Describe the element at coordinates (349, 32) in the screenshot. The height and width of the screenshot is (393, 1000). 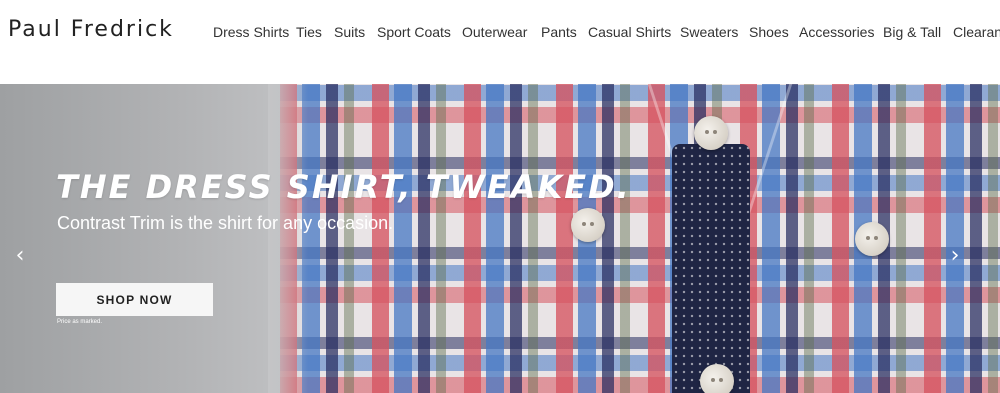
I see `nav-item-suits: Suits` at that location.